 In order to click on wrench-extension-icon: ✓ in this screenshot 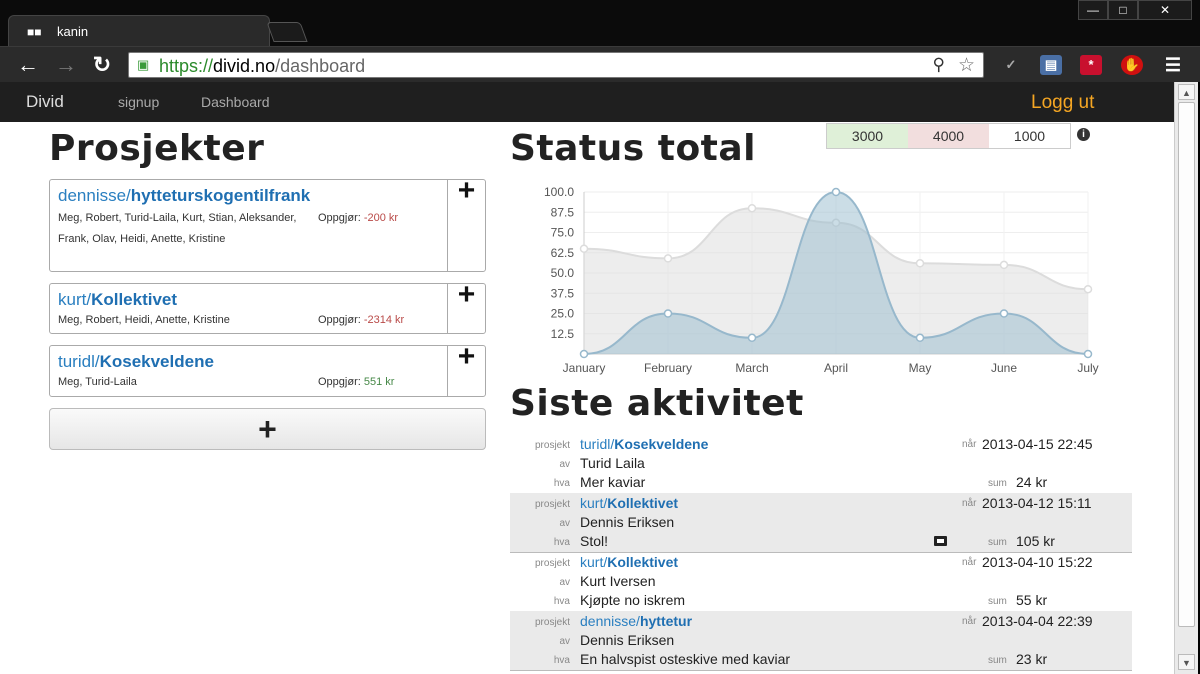, I will do `click(1011, 65)`.